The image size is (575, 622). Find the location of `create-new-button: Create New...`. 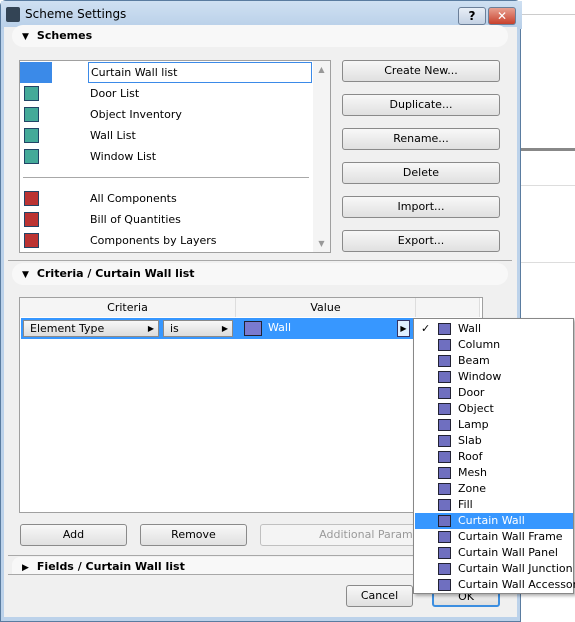

create-new-button: Create New... is located at coordinates (421, 71).